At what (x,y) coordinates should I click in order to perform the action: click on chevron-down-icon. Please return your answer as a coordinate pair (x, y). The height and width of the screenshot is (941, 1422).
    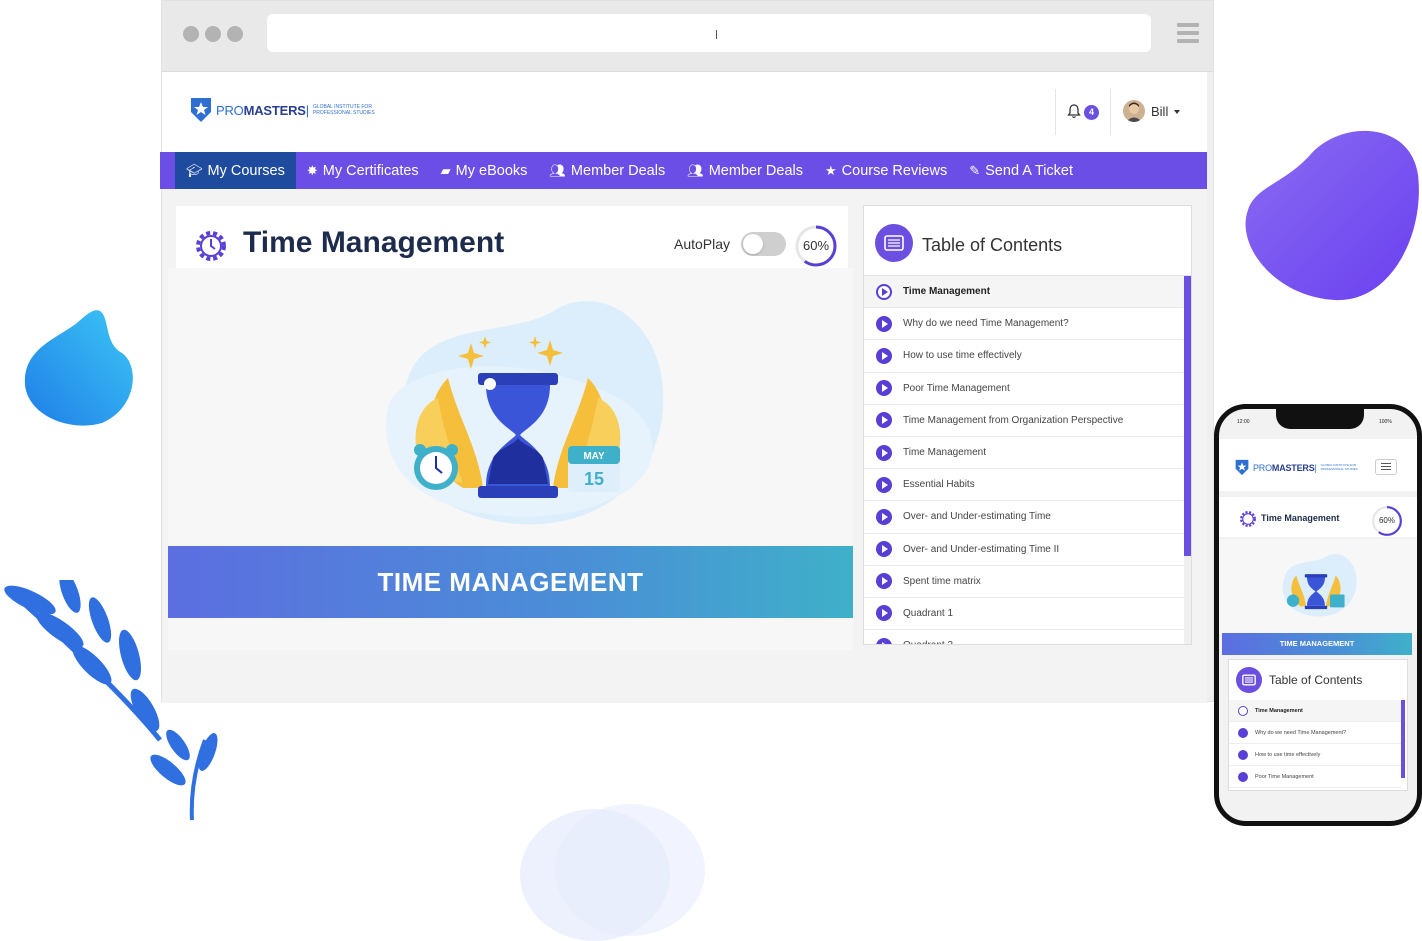
    Looking at the image, I should click on (1177, 112).